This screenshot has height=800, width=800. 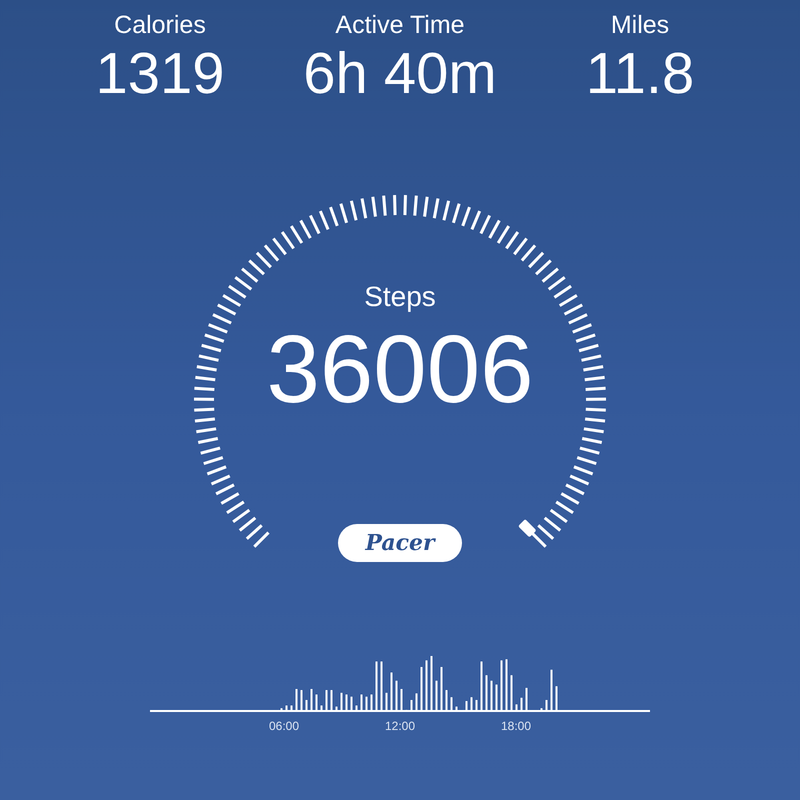 What do you see at coordinates (400, 25) in the screenshot?
I see `stat-label: Active Time` at bounding box center [400, 25].